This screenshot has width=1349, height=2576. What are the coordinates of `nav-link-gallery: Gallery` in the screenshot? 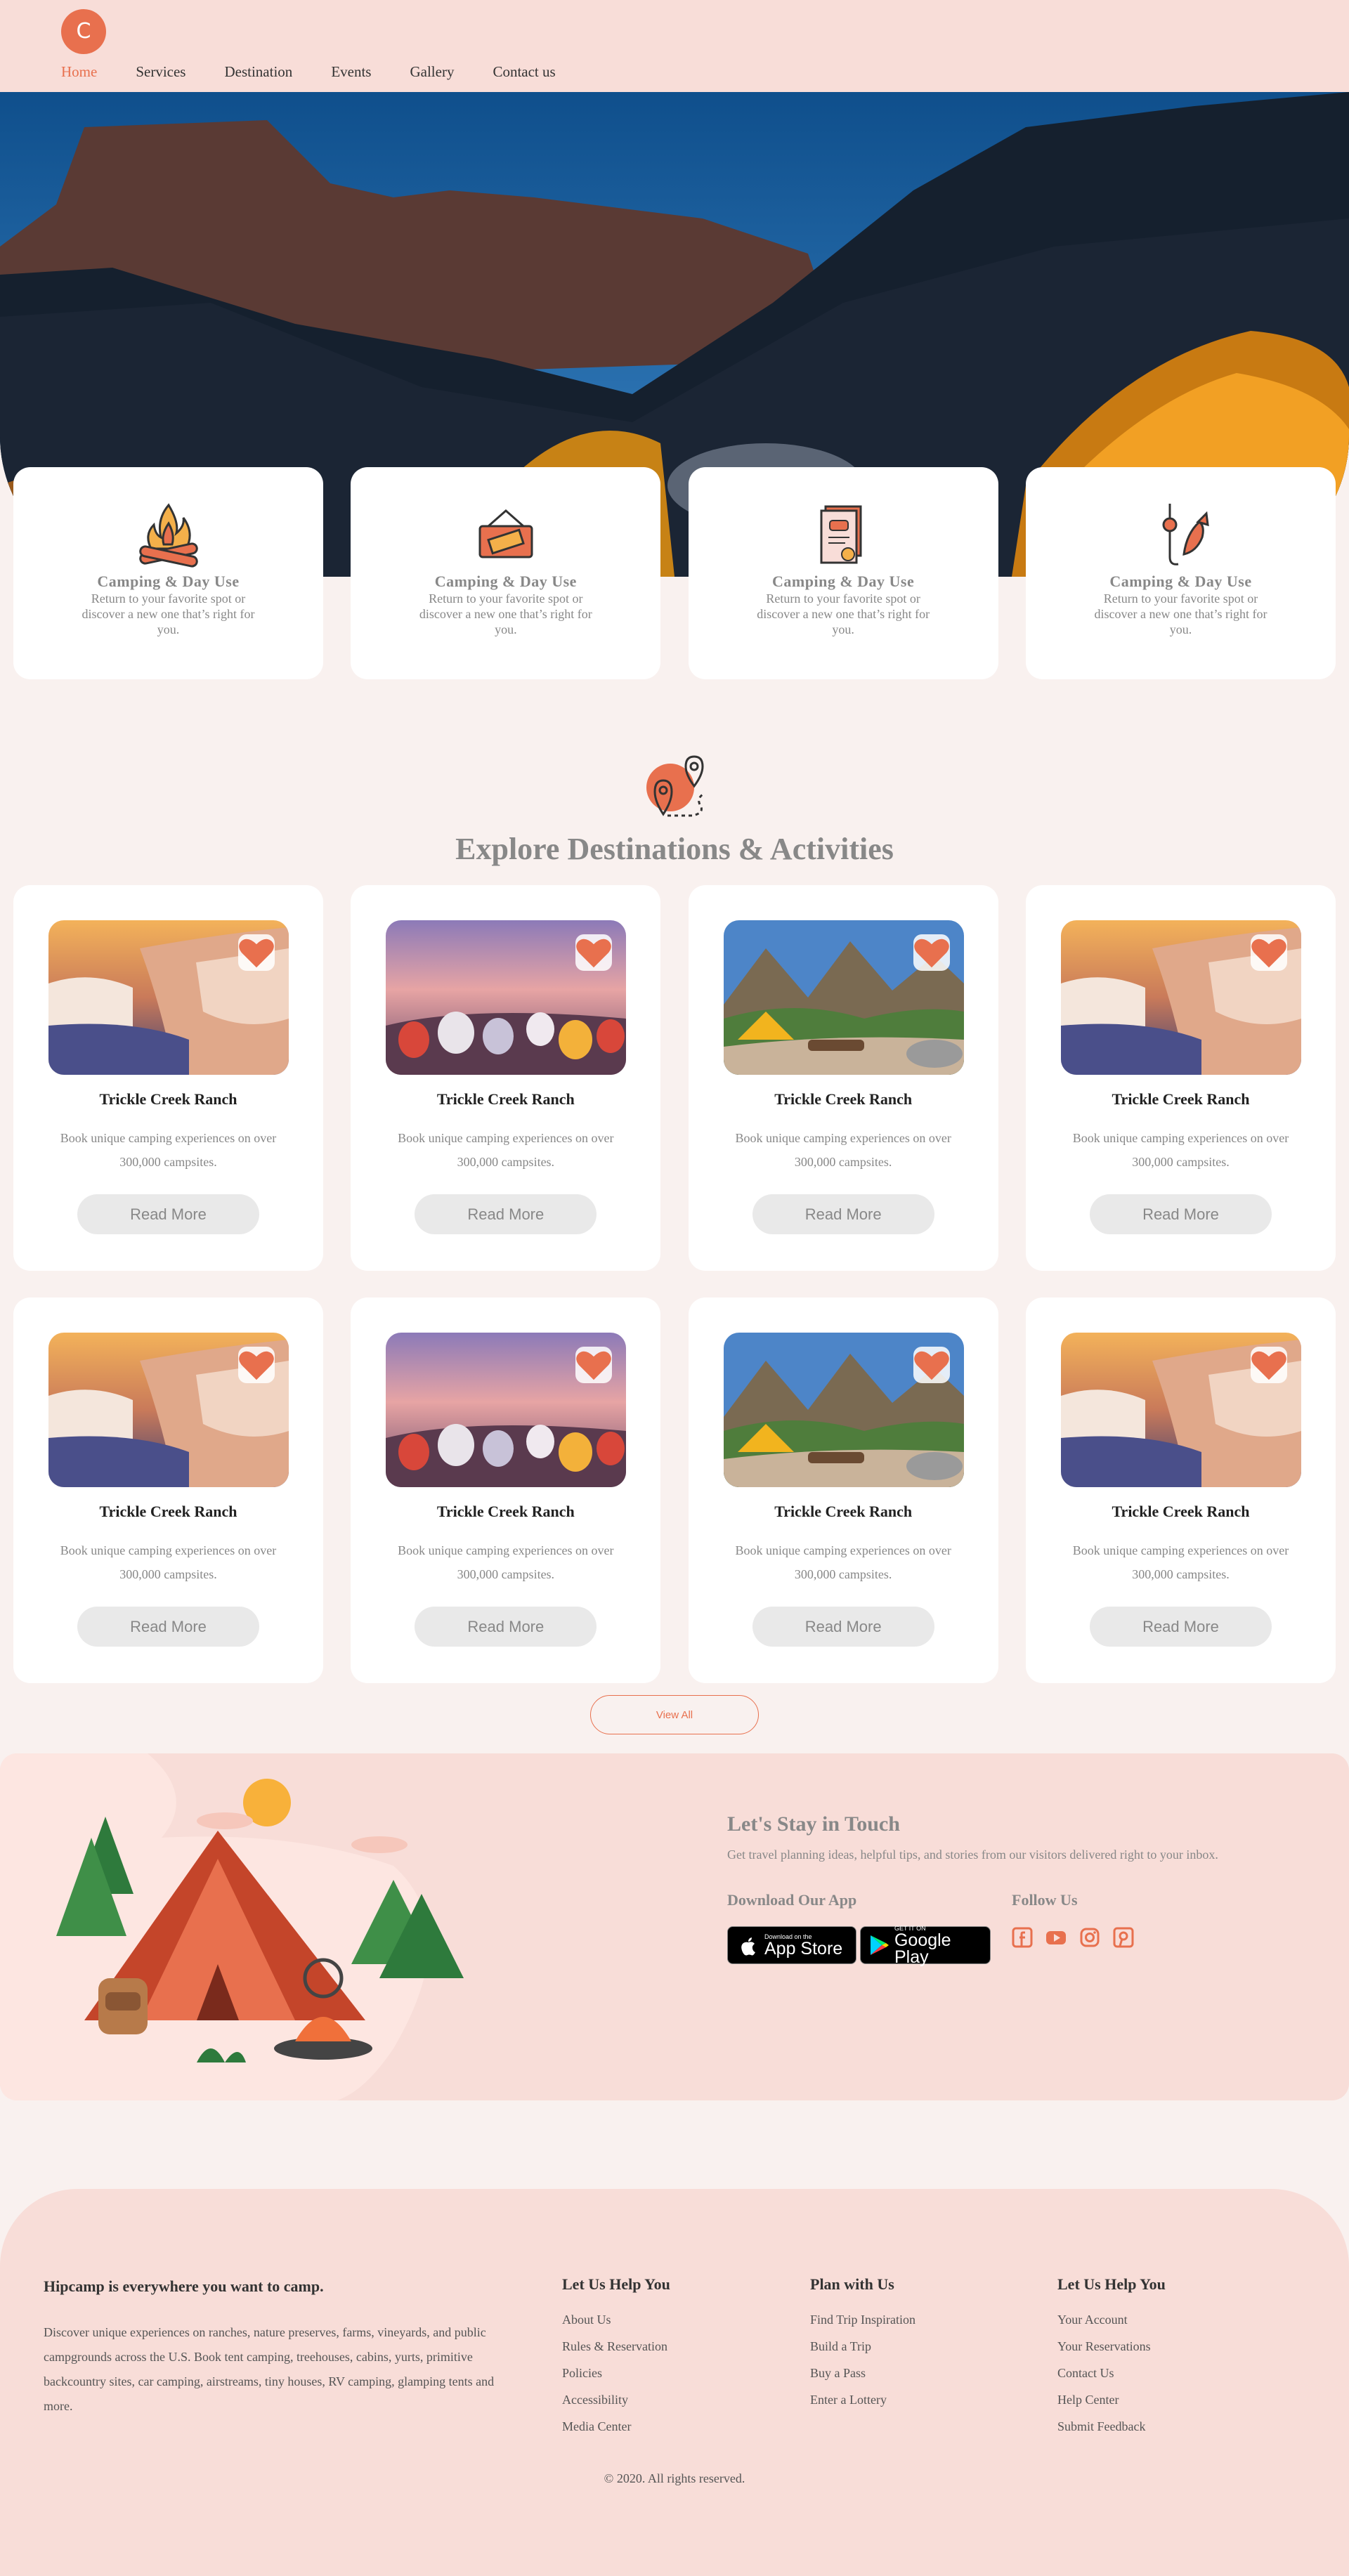 It's located at (432, 72).